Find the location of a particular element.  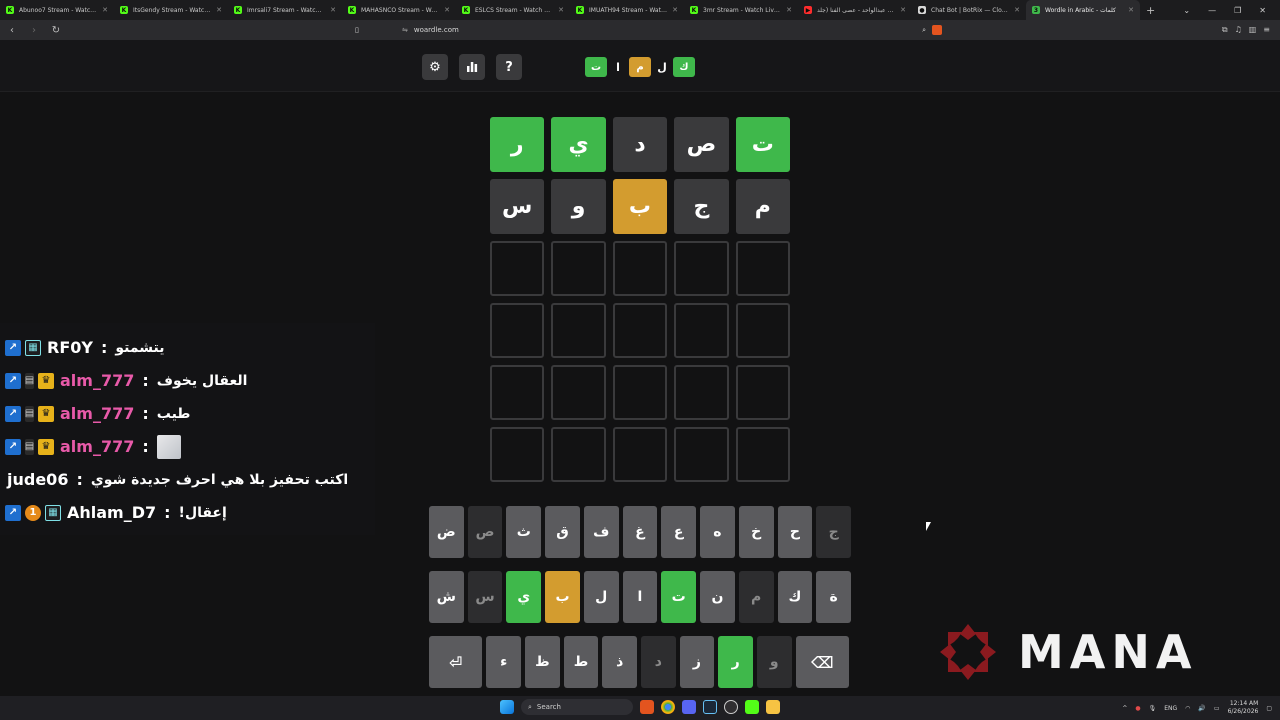

brave-shield-icon is located at coordinates (937, 30).